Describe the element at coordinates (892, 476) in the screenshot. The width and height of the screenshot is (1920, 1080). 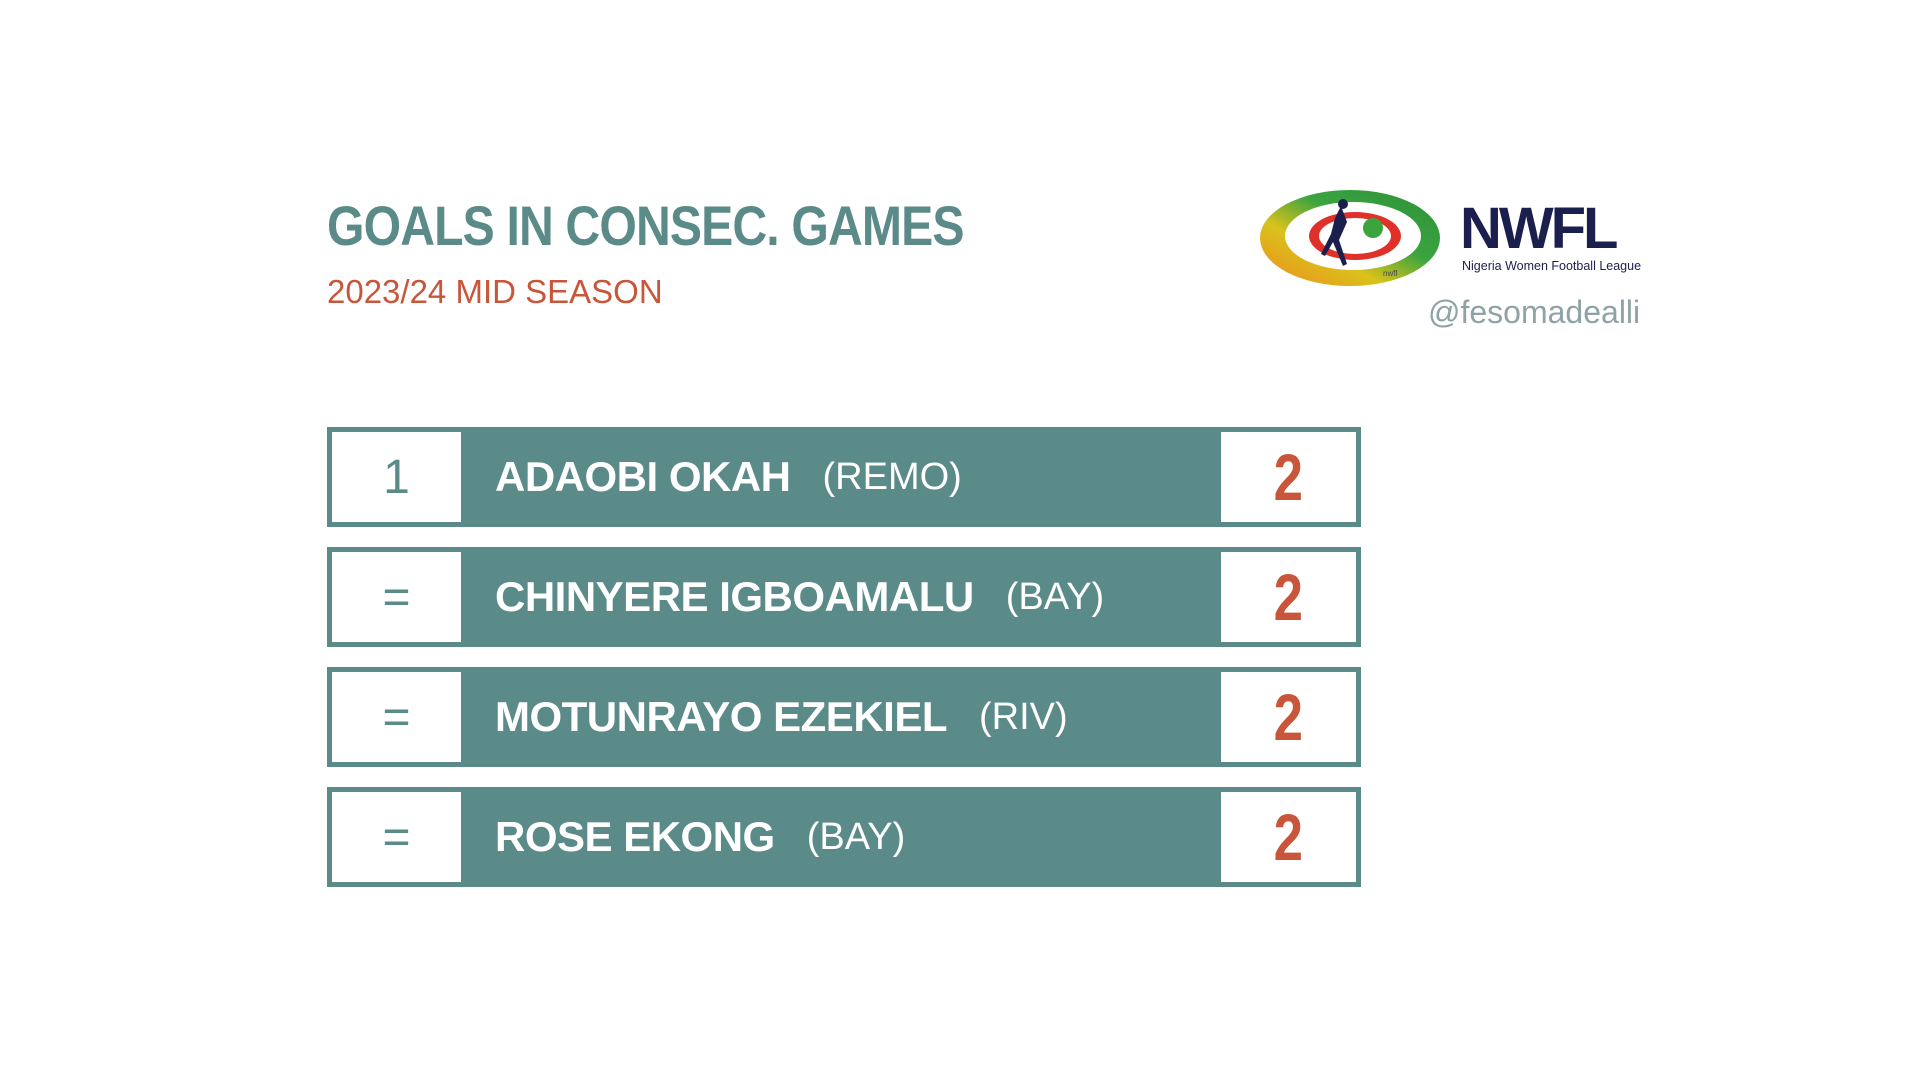
I see `player-team: (REMO)` at that location.